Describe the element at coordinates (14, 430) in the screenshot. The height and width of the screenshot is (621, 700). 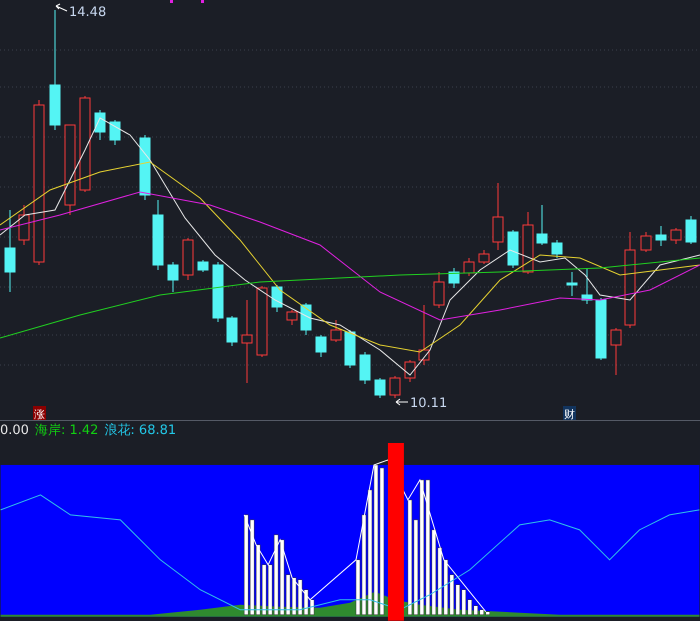
I see `legend-value: 0.00` at that location.